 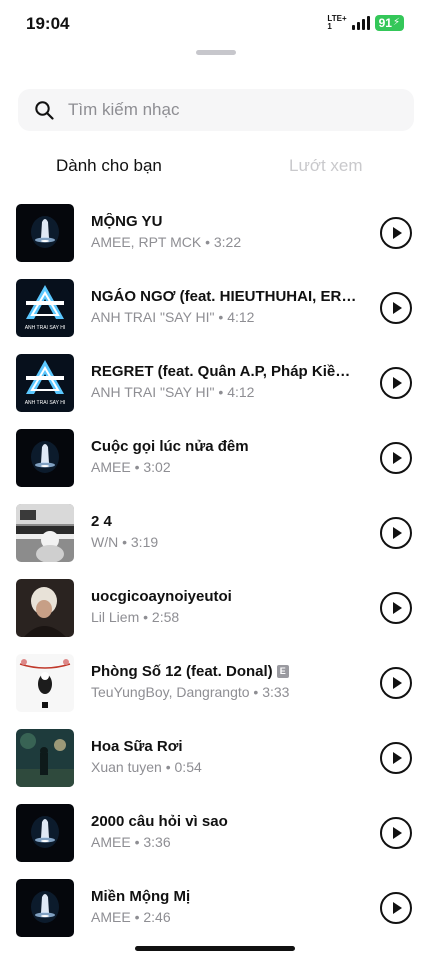 What do you see at coordinates (159, 821) in the screenshot?
I see `track-title-text: 2000 câu hỏi vì sao` at bounding box center [159, 821].